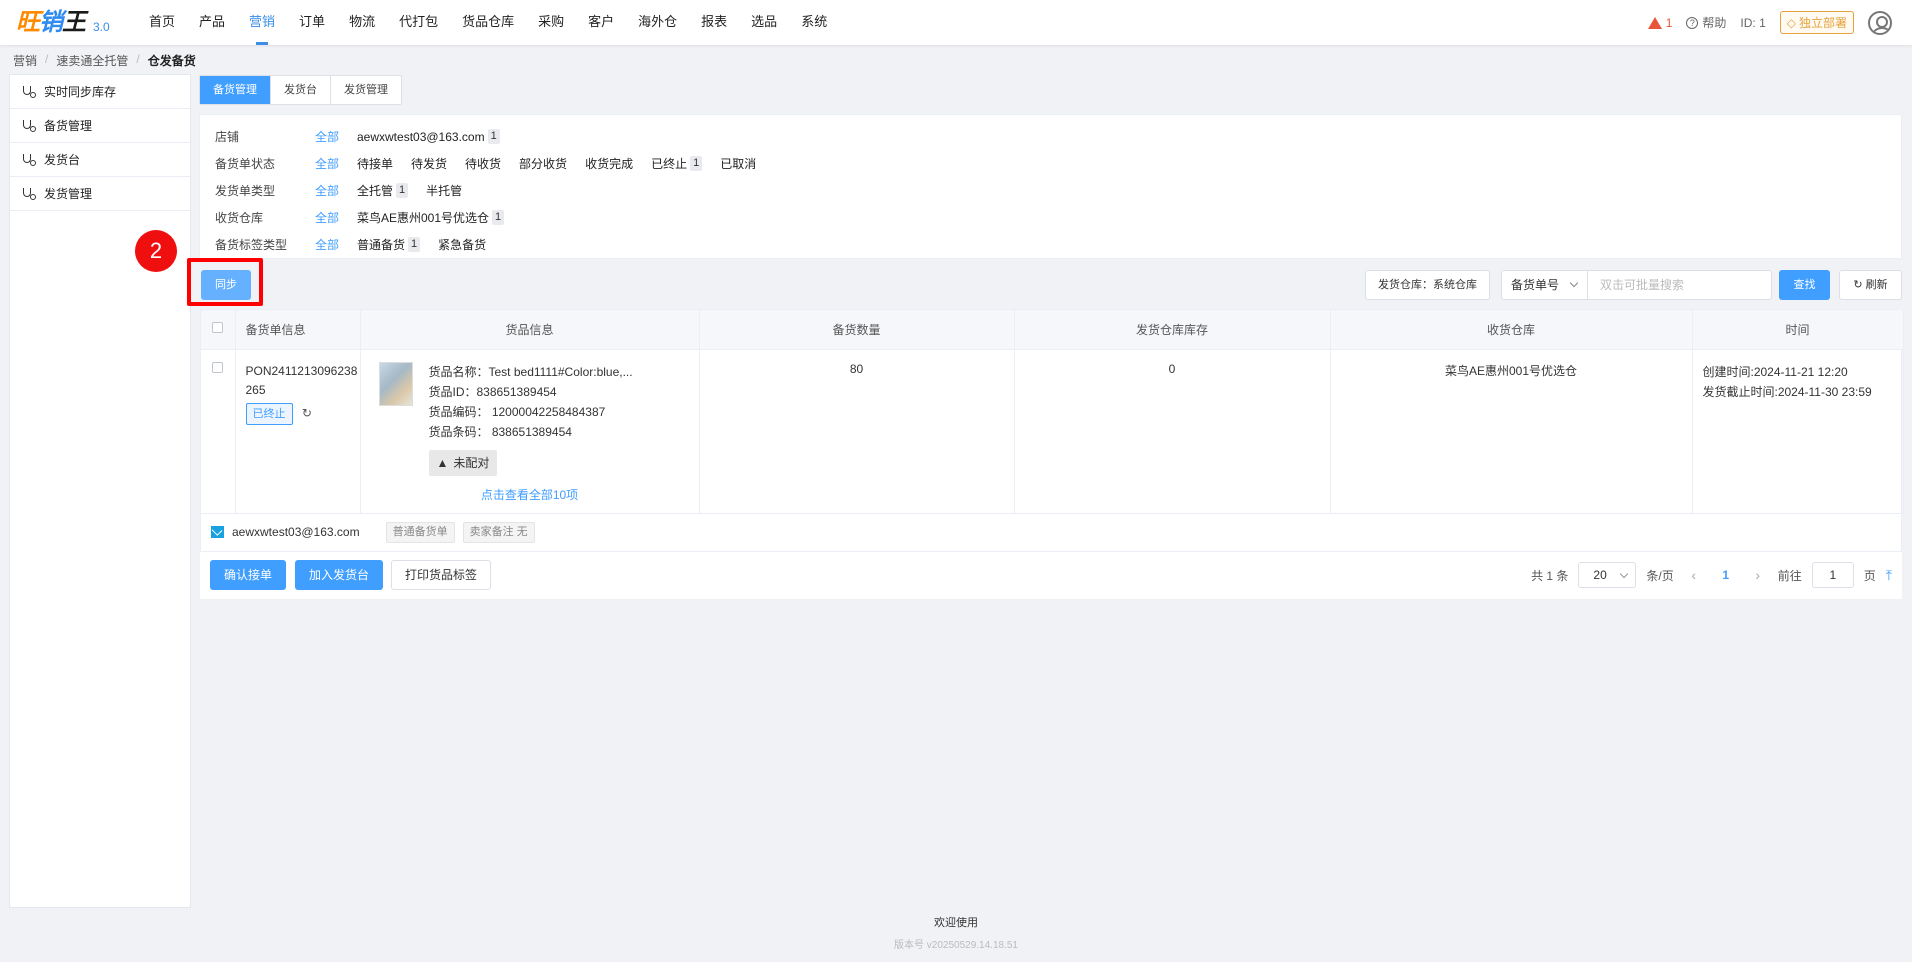 This screenshot has height=962, width=1912. Describe the element at coordinates (1726, 575) in the screenshot. I see `current-page: 1` at that location.